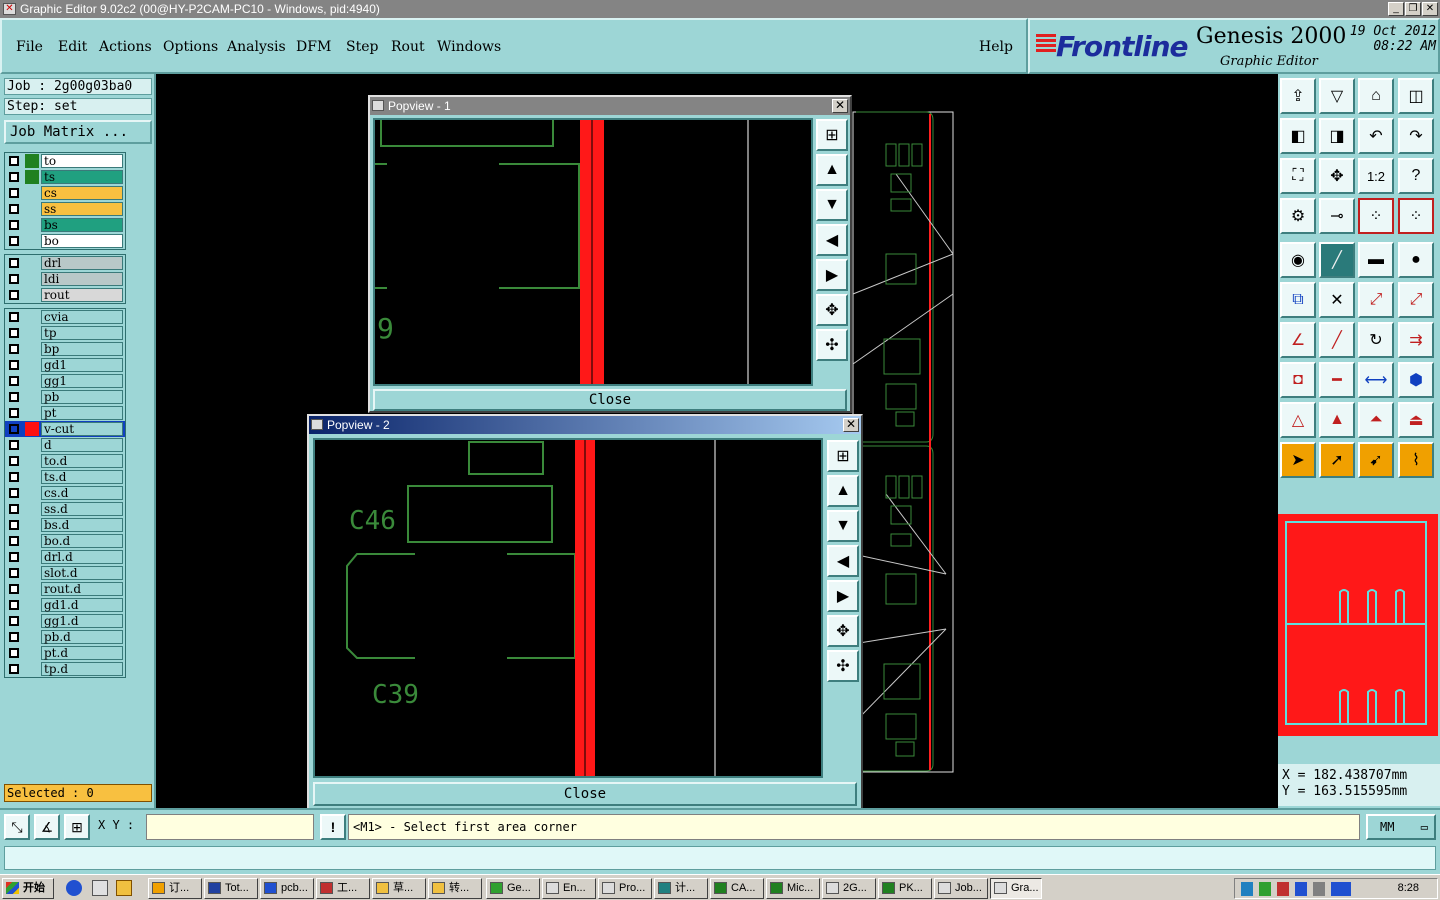 This screenshot has width=1440, height=900. What do you see at coordinates (65, 263) in the screenshot?
I see `layer-row: drl` at bounding box center [65, 263].